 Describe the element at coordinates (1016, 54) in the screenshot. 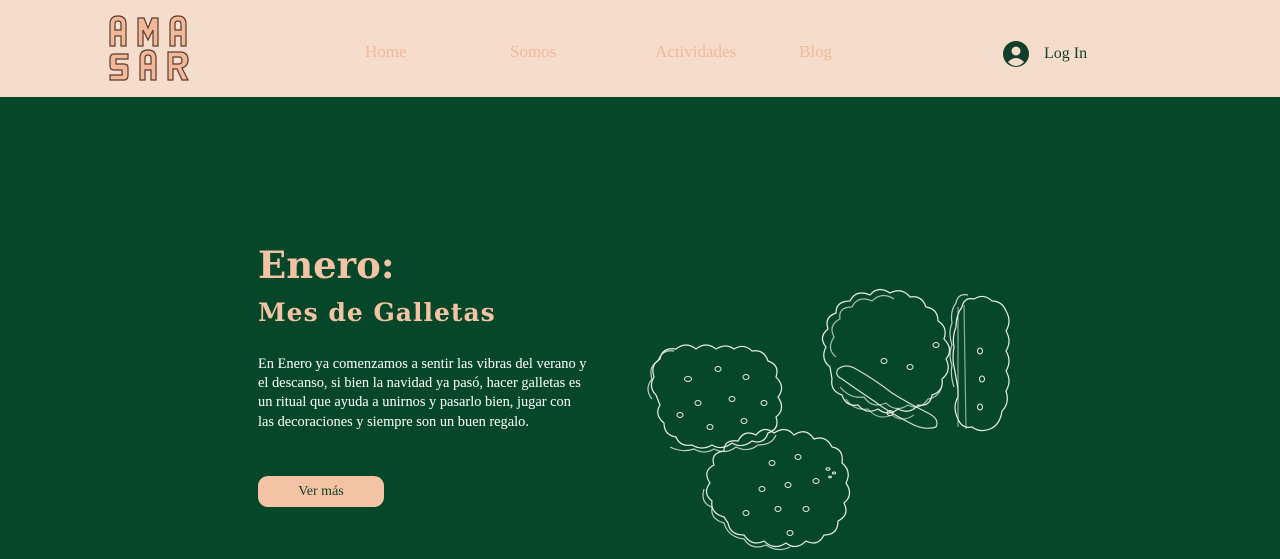

I see `user-avatar-icon` at that location.